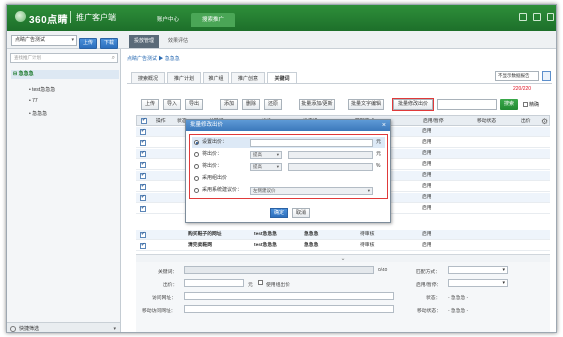 Image resolution: width=563 pixels, height=337 pixels. Describe the element at coordinates (428, 272) in the screenshot. I see `match-label: 匹配方式：` at that location.